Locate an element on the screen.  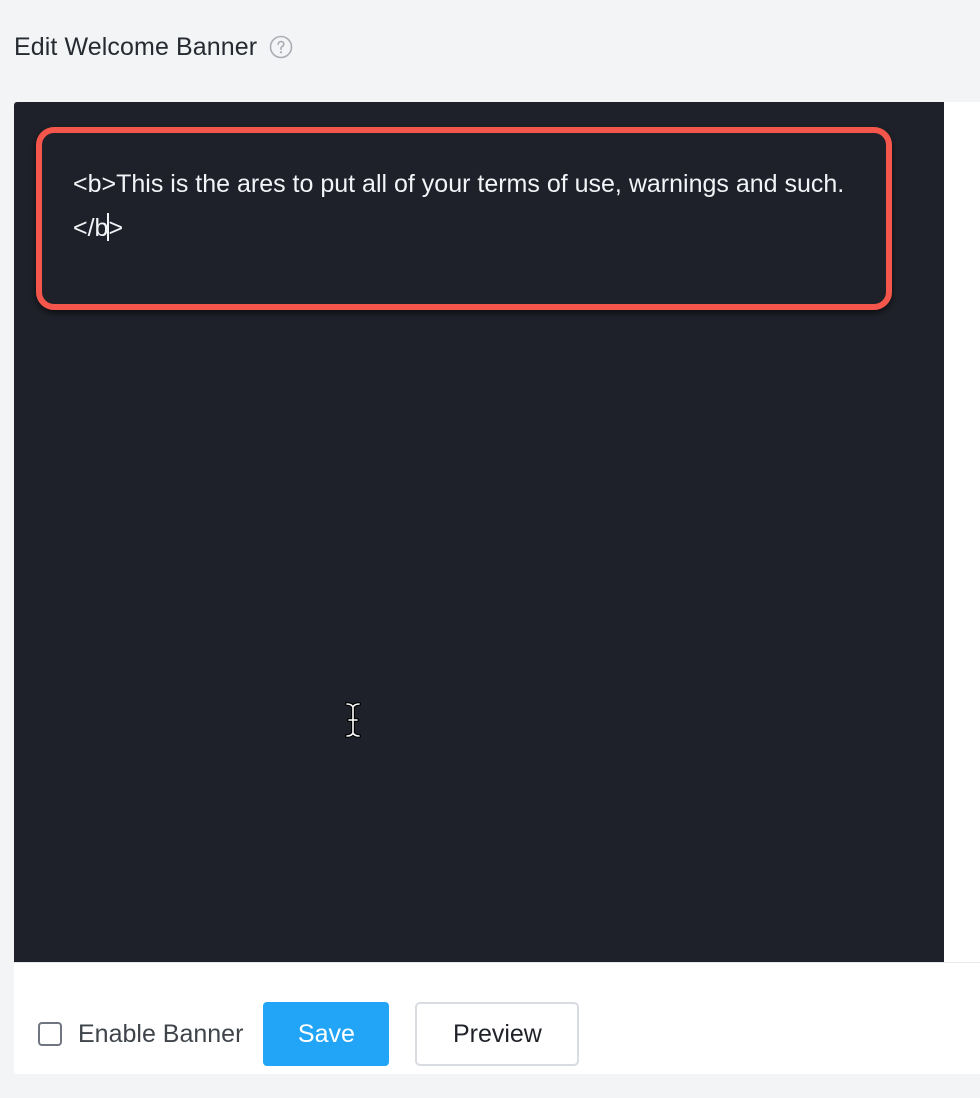
page-title: Edit Welcome Banner is located at coordinates (136, 46).